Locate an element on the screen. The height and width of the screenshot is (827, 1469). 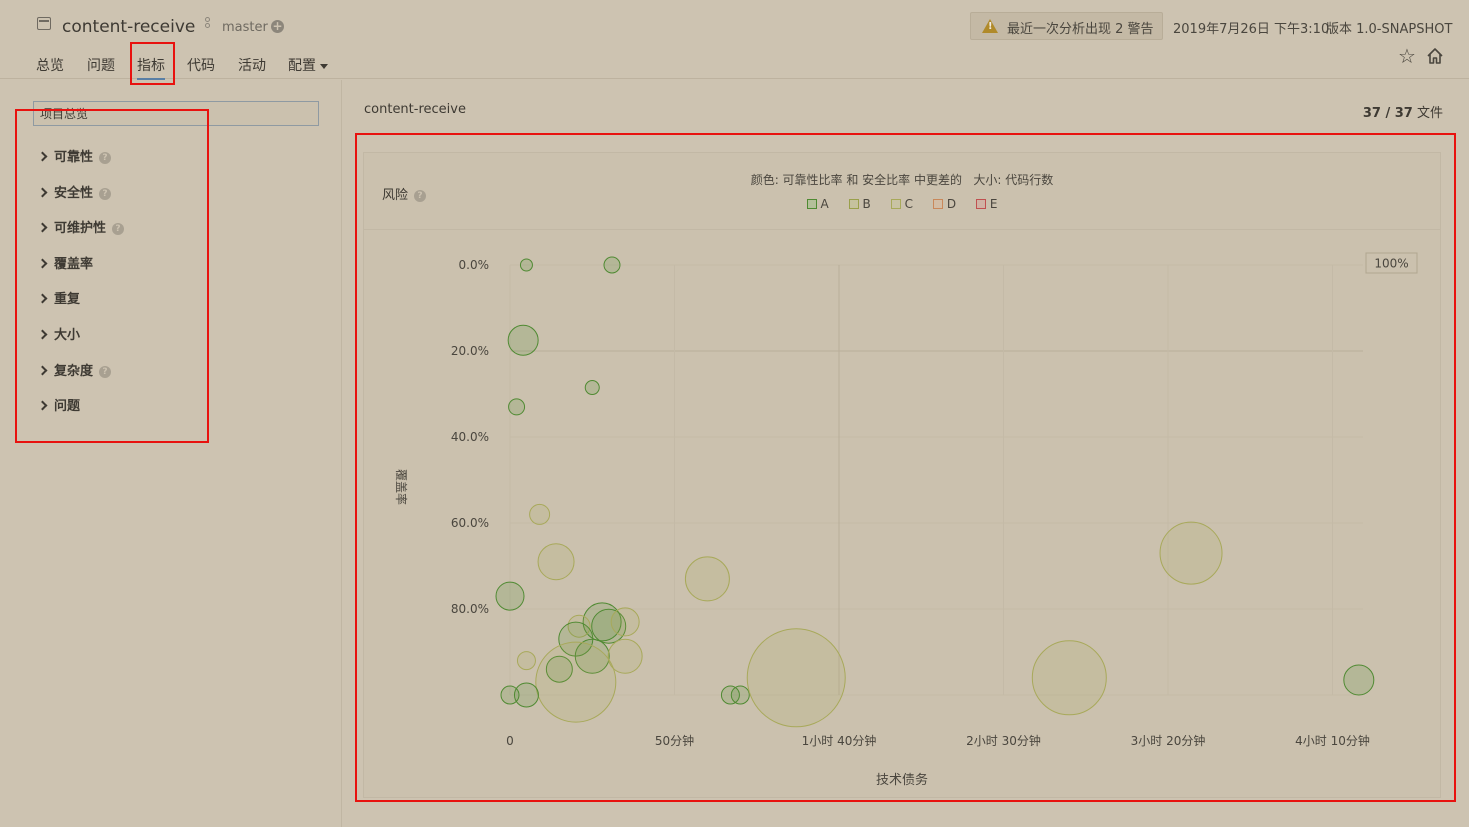
sidebar-item-reliability: 可靠性? is located at coordinates (74, 155).